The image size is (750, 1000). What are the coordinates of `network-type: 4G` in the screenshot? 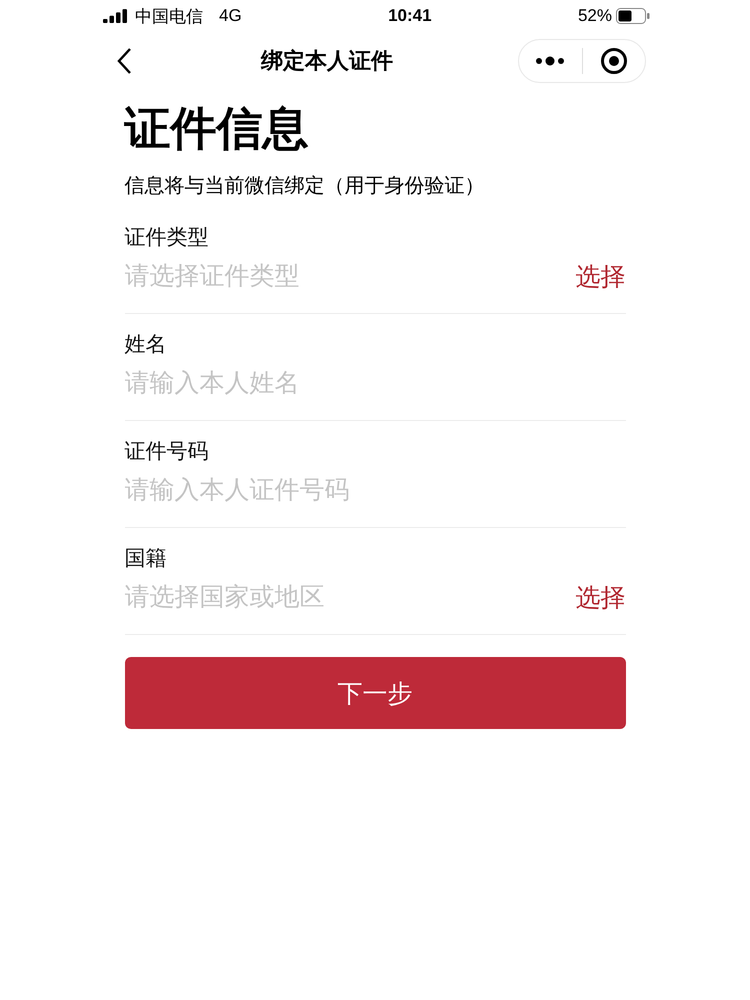 It's located at (230, 16).